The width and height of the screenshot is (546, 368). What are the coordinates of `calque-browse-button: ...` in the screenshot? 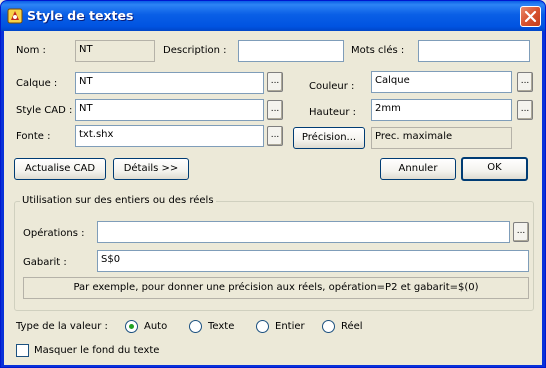 It's located at (275, 82).